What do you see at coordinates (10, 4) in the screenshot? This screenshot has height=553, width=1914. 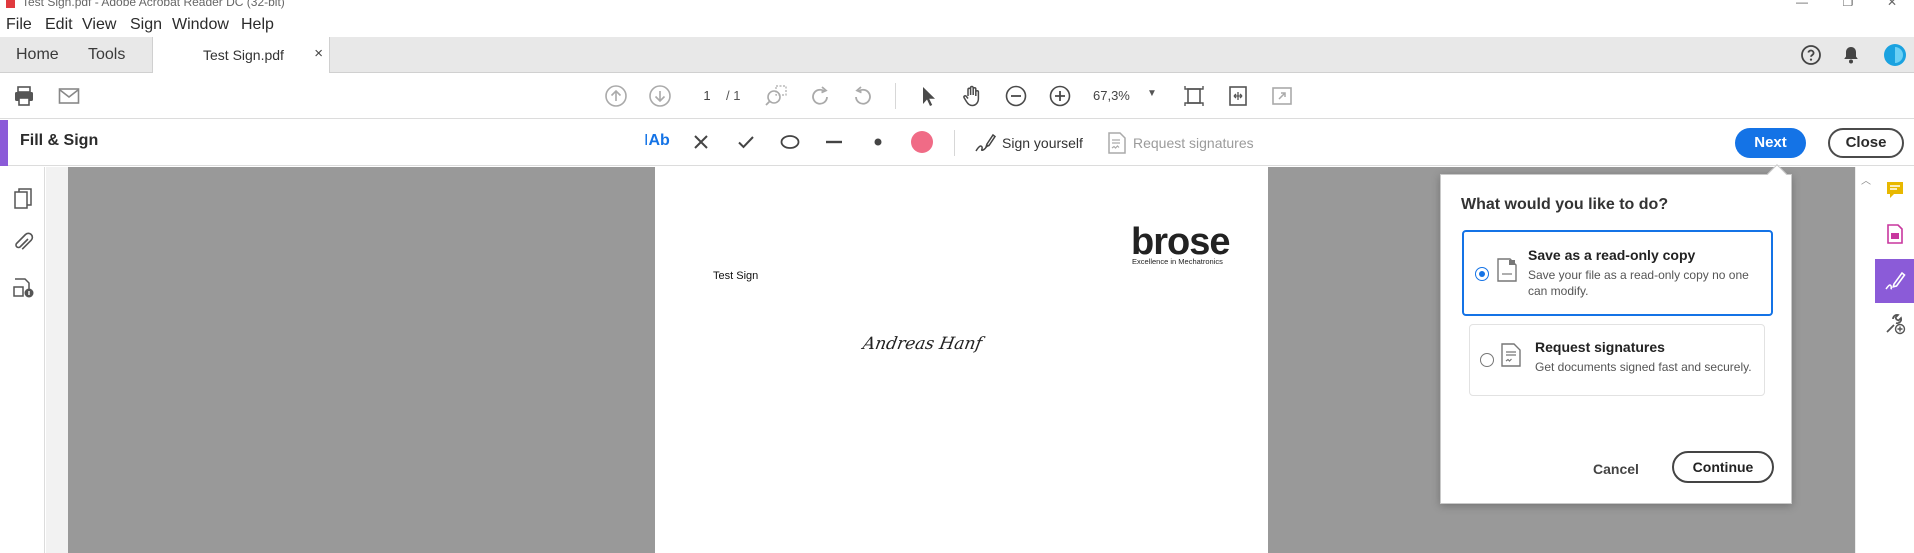 I see `pdf-app-icon` at bounding box center [10, 4].